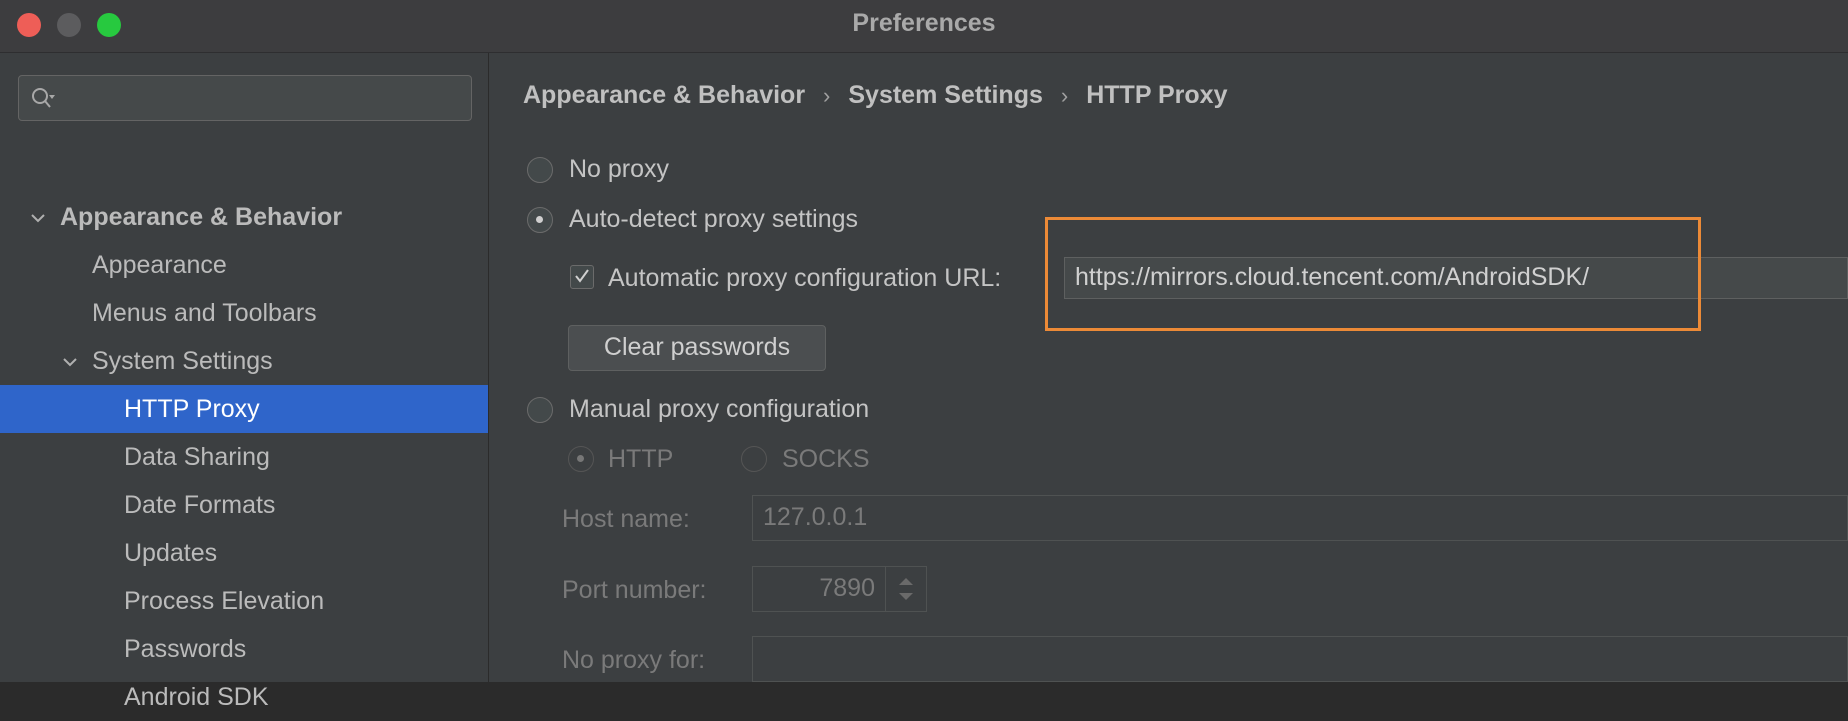 This screenshot has width=1848, height=721. What do you see at coordinates (754, 459) in the screenshot?
I see `socks-radio` at bounding box center [754, 459].